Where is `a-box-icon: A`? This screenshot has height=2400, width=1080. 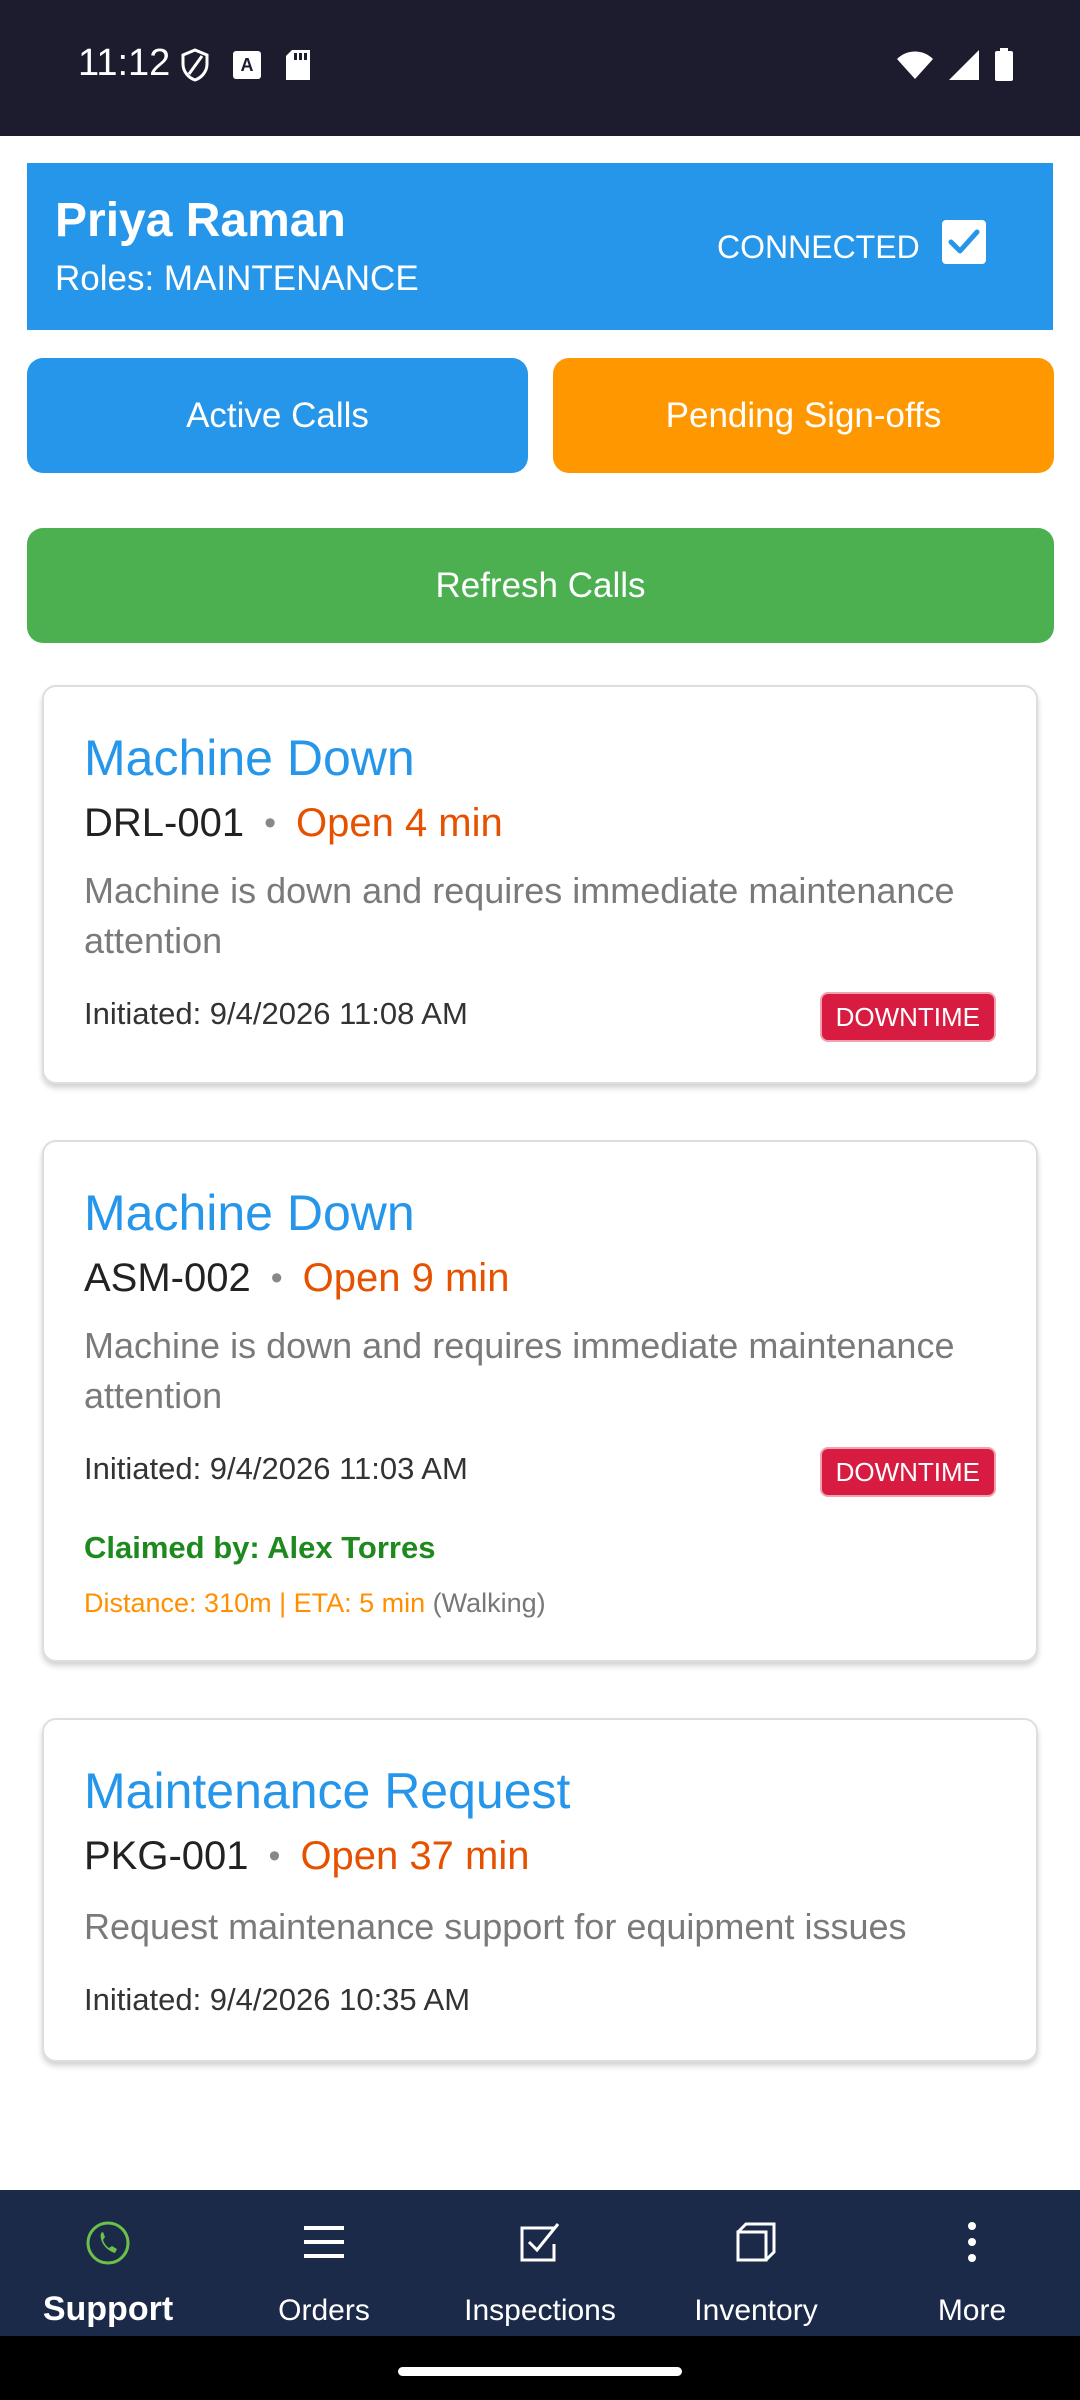
a-box-icon: A is located at coordinates (247, 67).